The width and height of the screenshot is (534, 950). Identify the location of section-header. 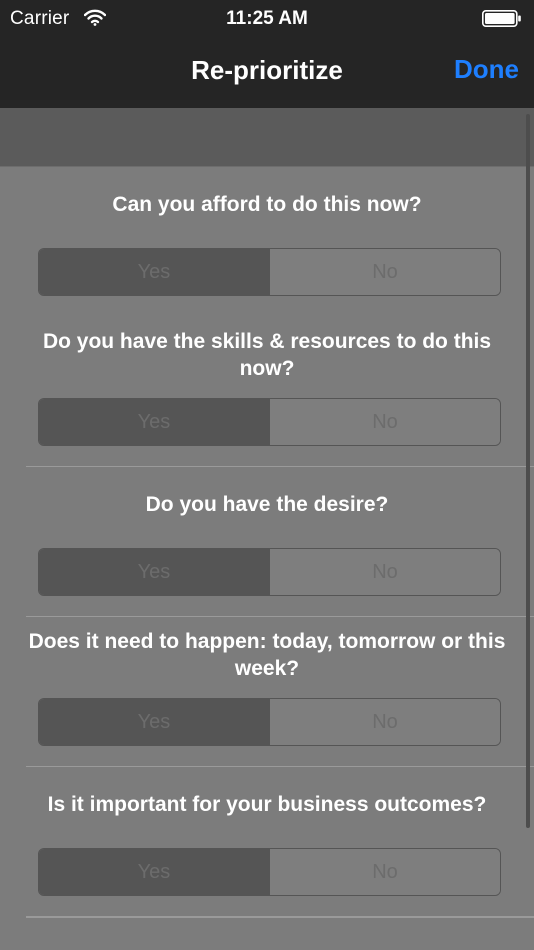
(267, 137).